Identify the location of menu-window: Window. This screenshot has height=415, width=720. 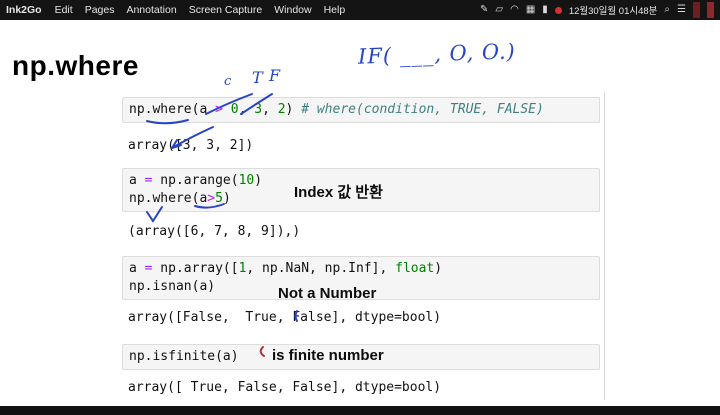
(292, 10).